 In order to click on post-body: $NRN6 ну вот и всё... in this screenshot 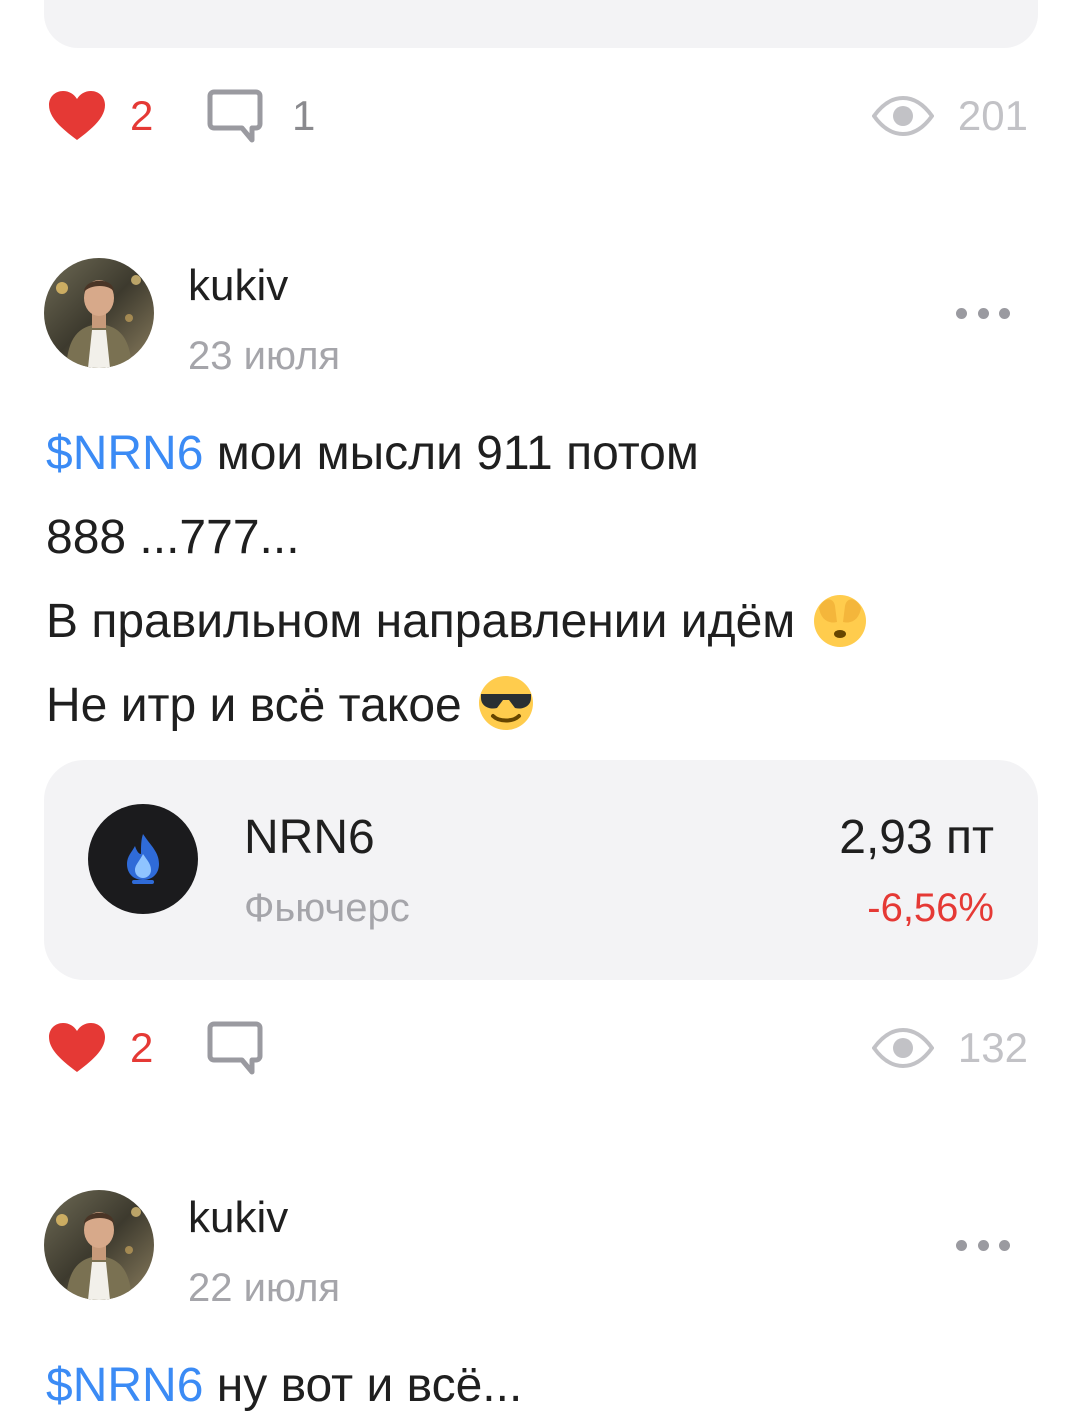, I will do `click(536, 1386)`.